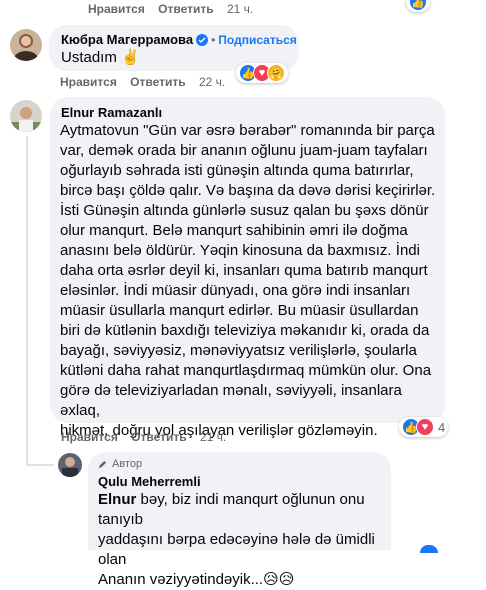 The height and width of the screenshot is (590, 486). I want to click on top-reactions: 👍, so click(418, 6).